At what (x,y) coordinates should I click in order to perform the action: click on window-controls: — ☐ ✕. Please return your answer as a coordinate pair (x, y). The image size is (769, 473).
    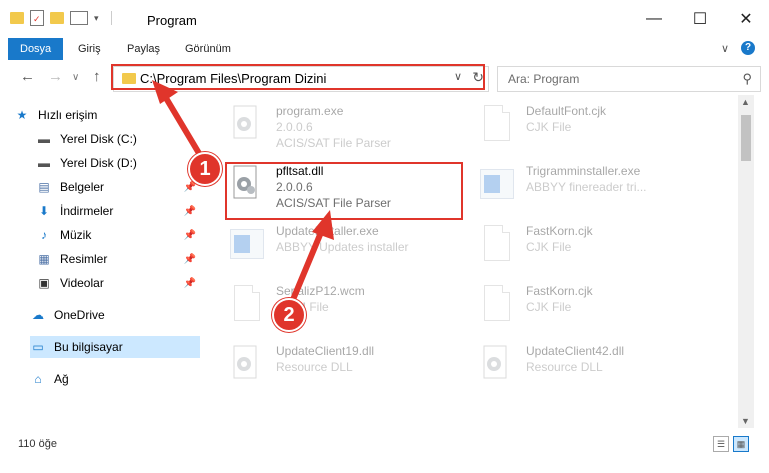
    Looking at the image, I should click on (700, 19).